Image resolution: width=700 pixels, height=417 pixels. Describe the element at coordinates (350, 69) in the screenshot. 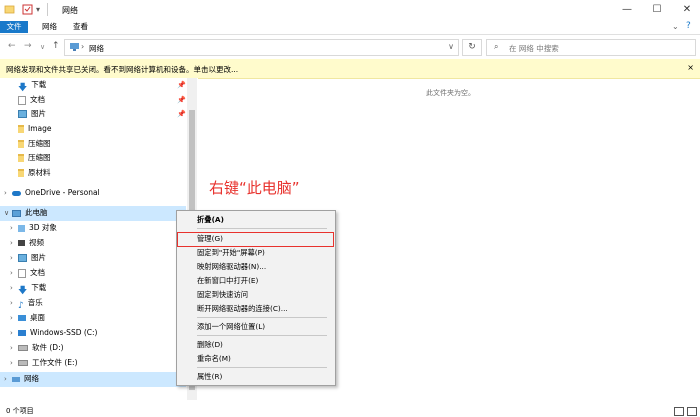

I see `info-bar: 网络发现和文件共享已关闭。看不到网络计算机和设备。单击以更改... ×` at that location.